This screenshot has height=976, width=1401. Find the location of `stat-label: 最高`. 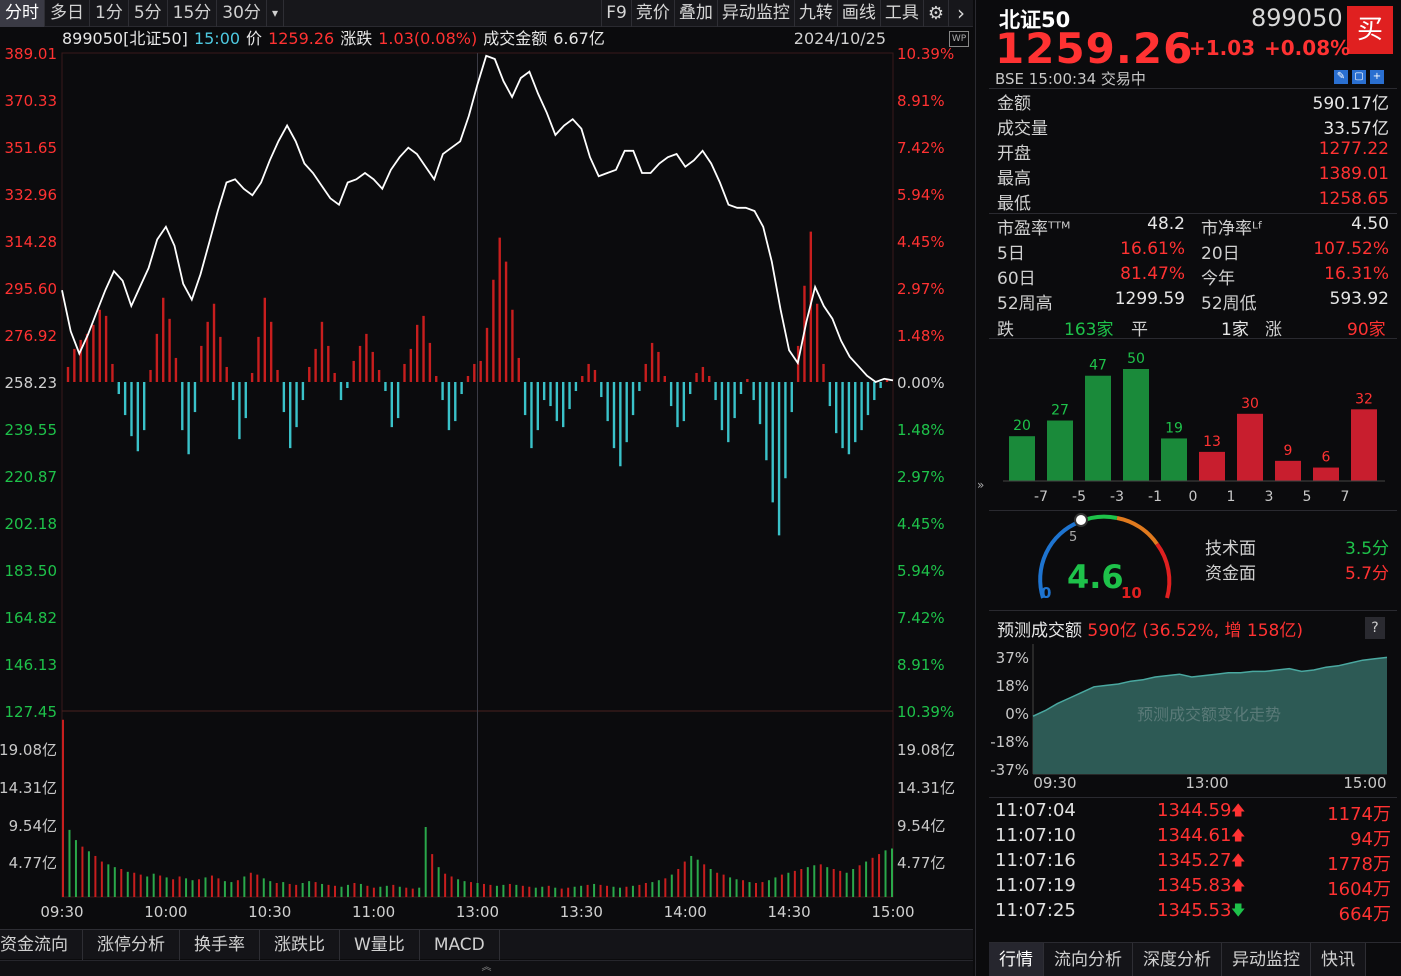

stat-label: 最高 is located at coordinates (1014, 179).